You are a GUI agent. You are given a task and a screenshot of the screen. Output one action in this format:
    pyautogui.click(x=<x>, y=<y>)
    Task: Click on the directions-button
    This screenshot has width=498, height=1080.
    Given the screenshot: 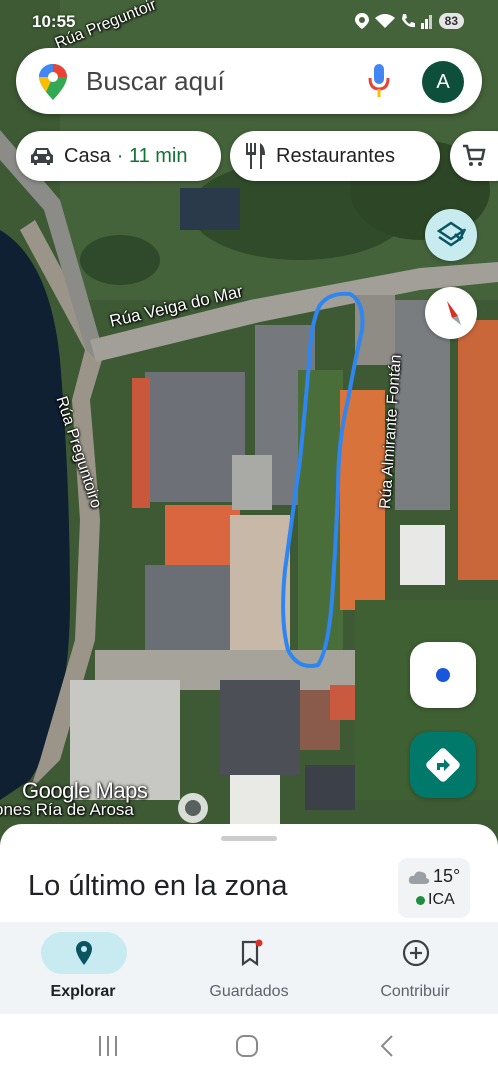 What is the action you would take?
    pyautogui.click(x=443, y=765)
    